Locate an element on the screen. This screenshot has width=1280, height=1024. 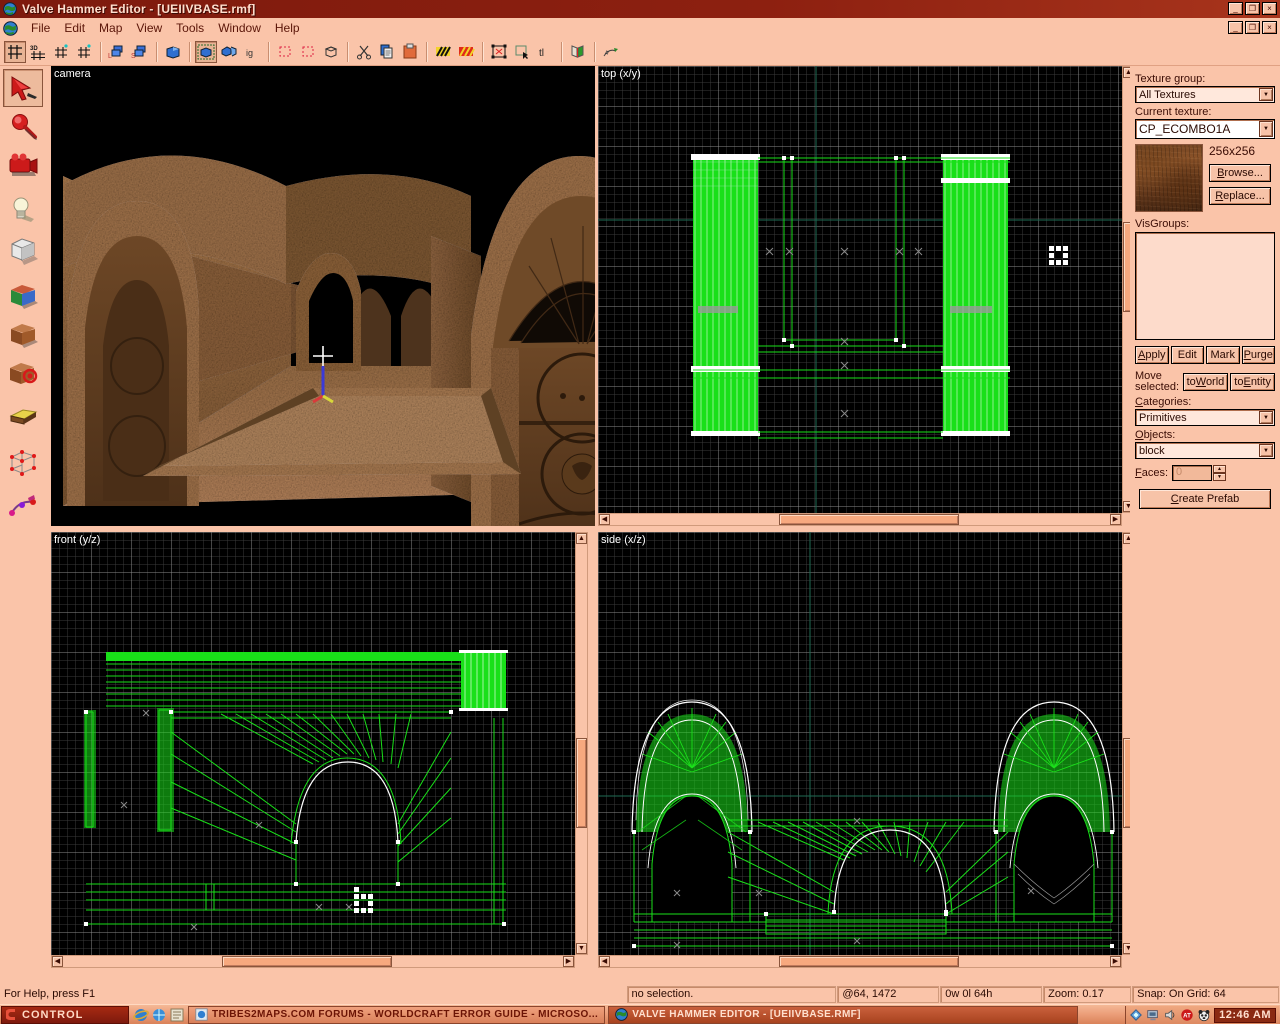
tray-network-icon is located at coordinates (1136, 1015).